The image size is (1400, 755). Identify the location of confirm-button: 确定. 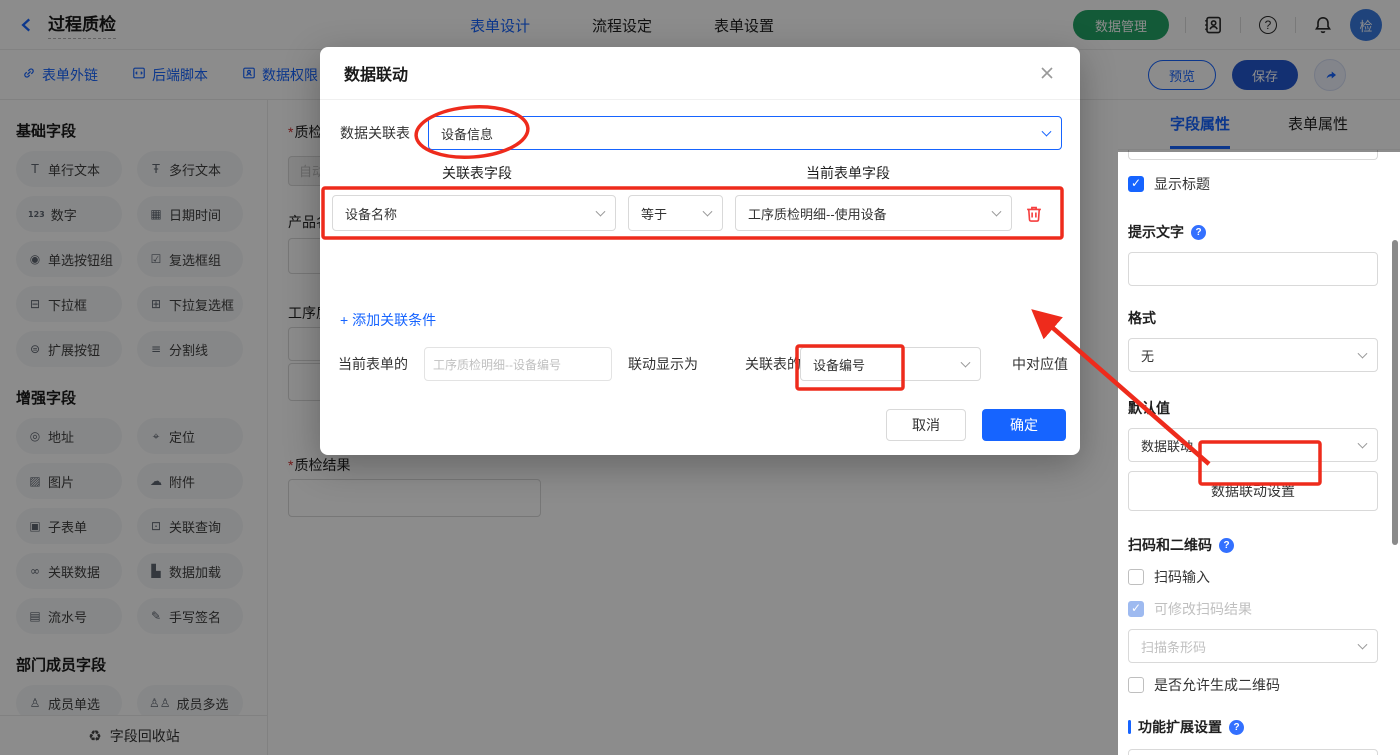
(1024, 425).